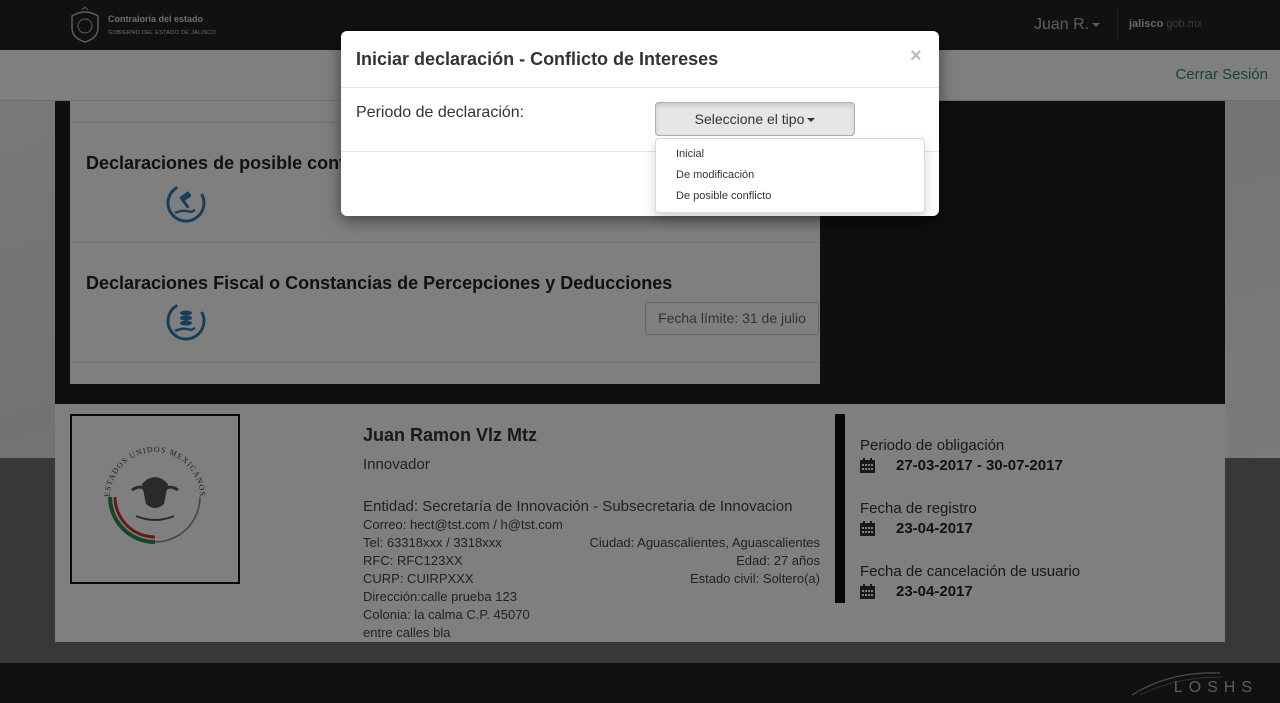  I want to click on option-de-modificacion: De modificación, so click(790, 175).